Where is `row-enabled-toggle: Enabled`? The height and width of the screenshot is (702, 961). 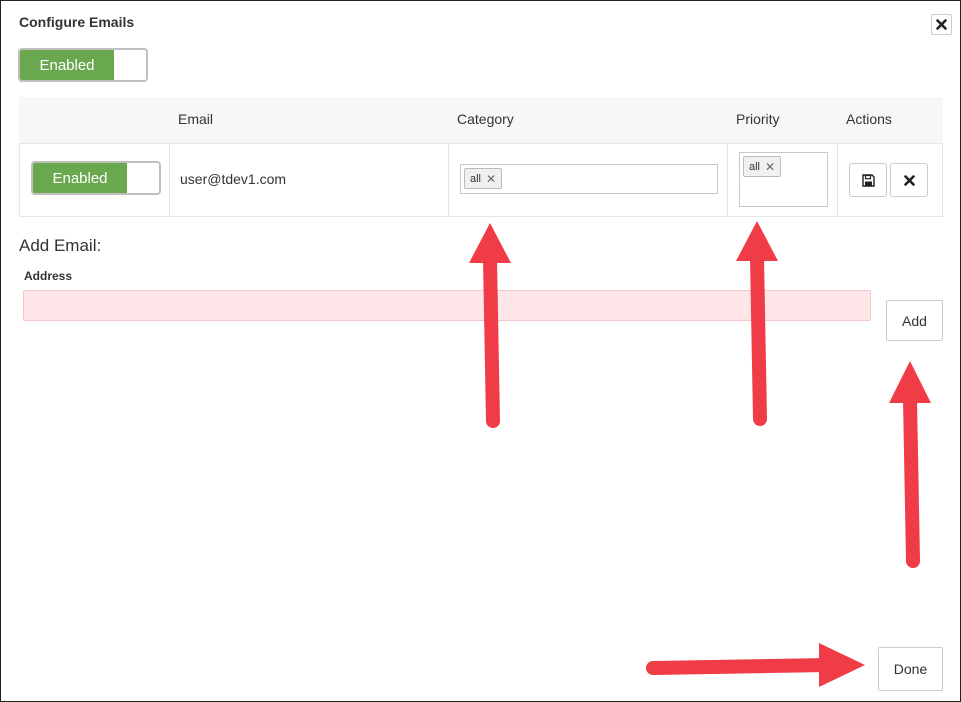 row-enabled-toggle: Enabled is located at coordinates (96, 178).